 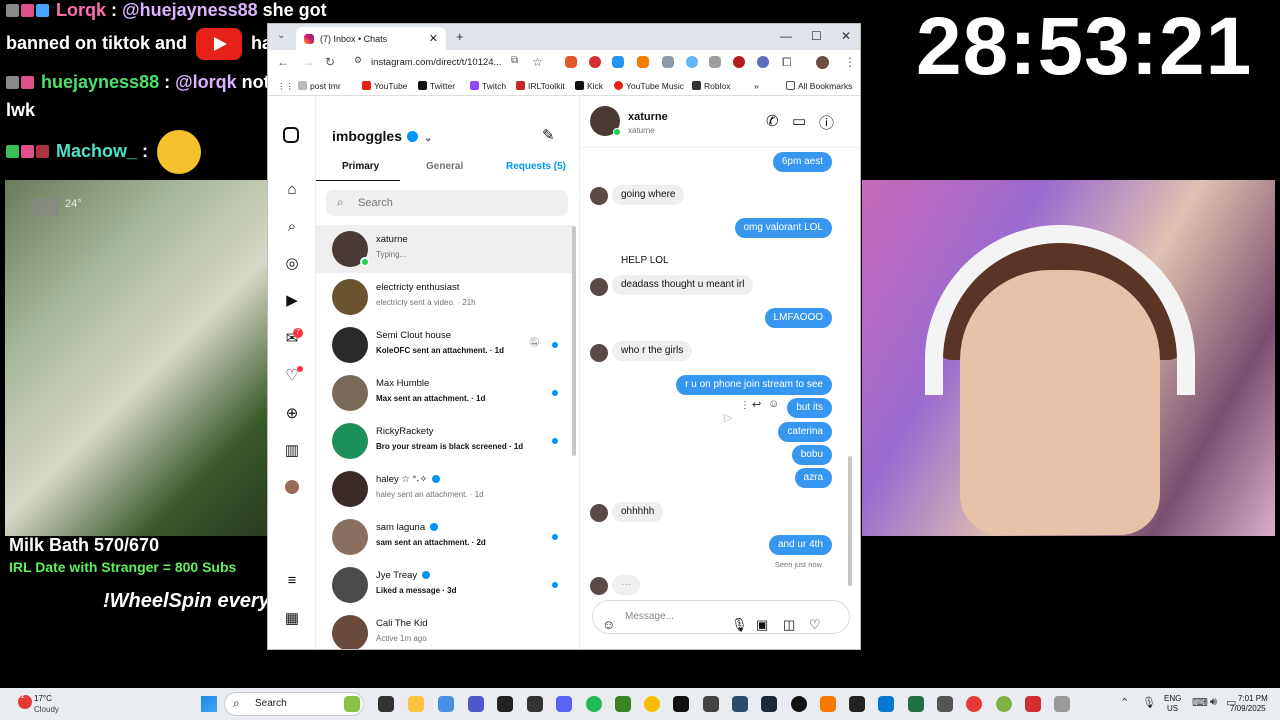 I want to click on reels-icon: ▶, so click(x=292, y=301).